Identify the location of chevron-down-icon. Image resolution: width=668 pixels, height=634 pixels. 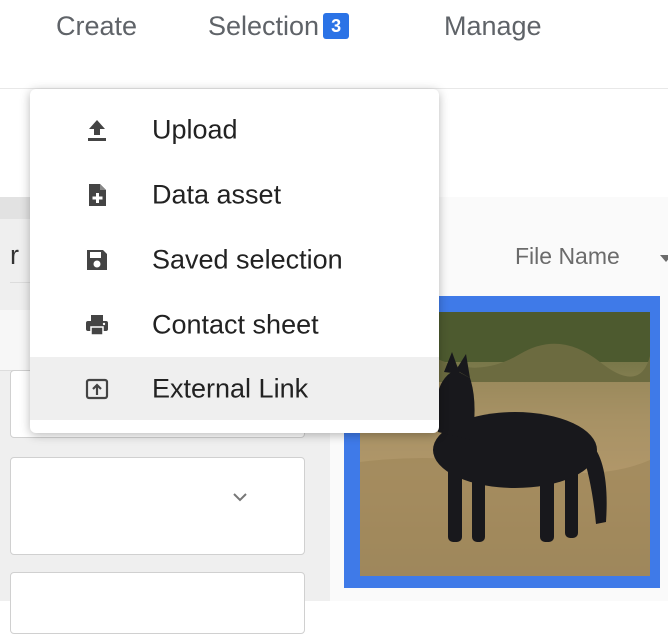
(240, 497).